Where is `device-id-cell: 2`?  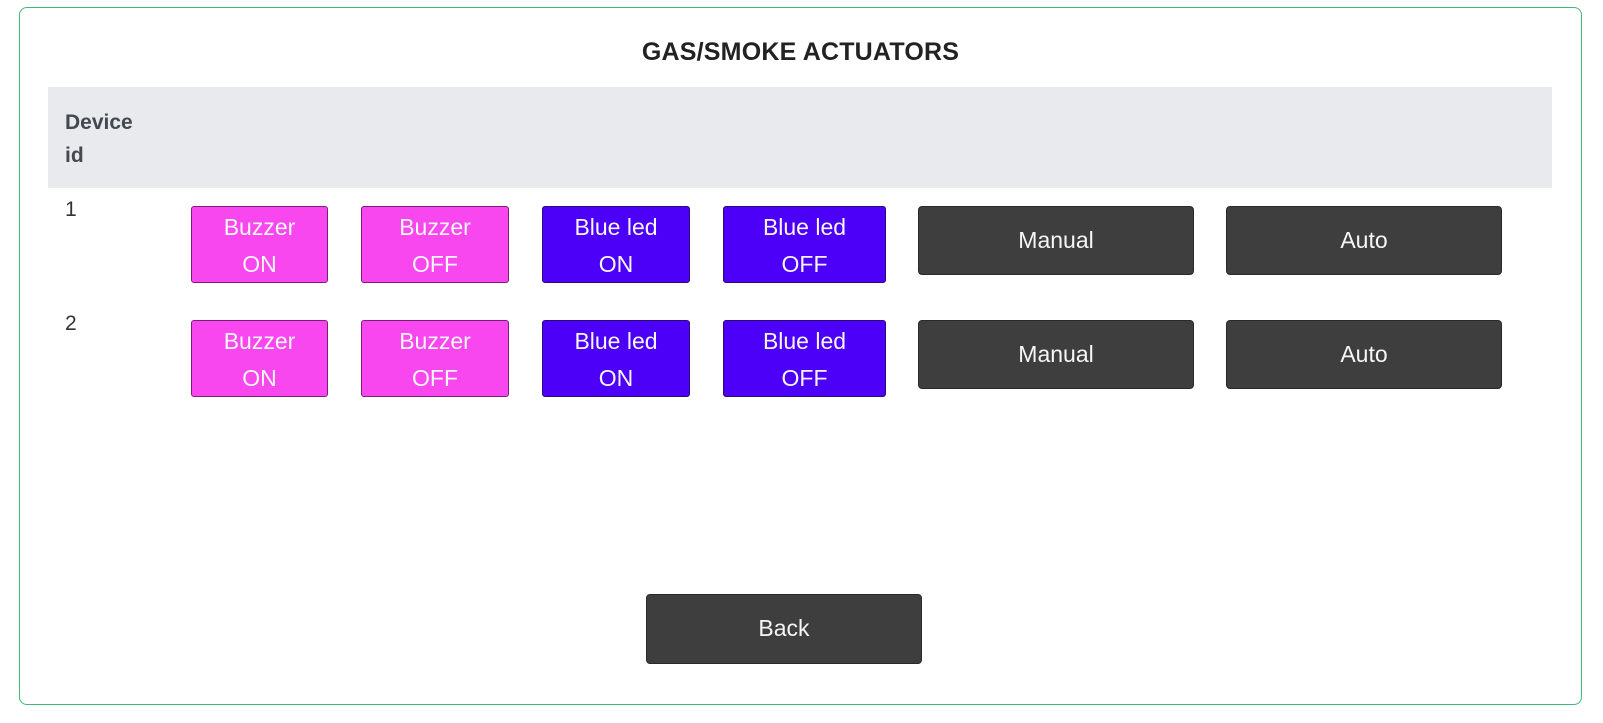 device-id-cell: 2 is located at coordinates (71, 323).